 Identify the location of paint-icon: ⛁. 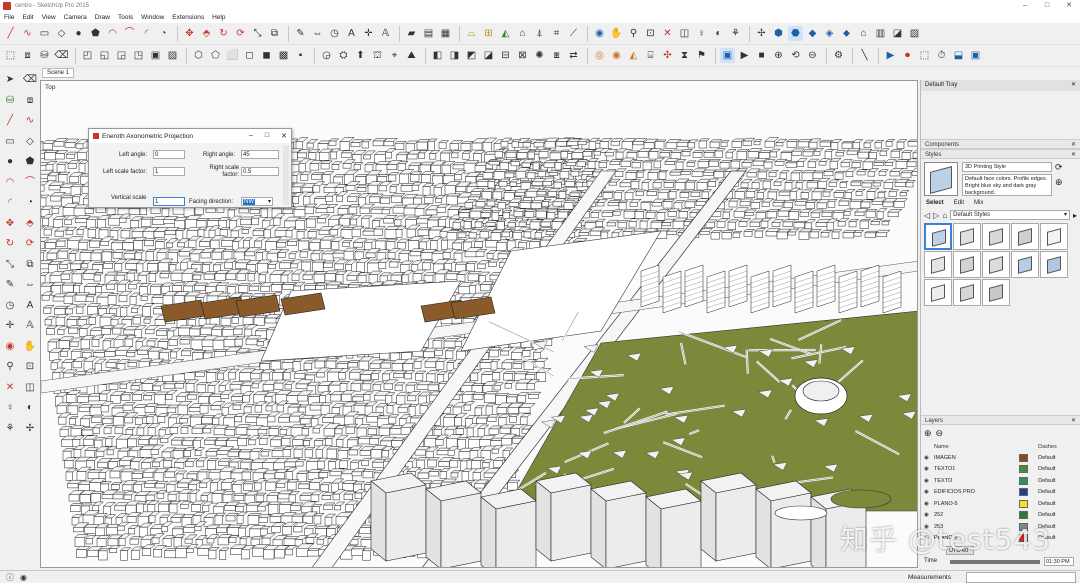
(10, 100).